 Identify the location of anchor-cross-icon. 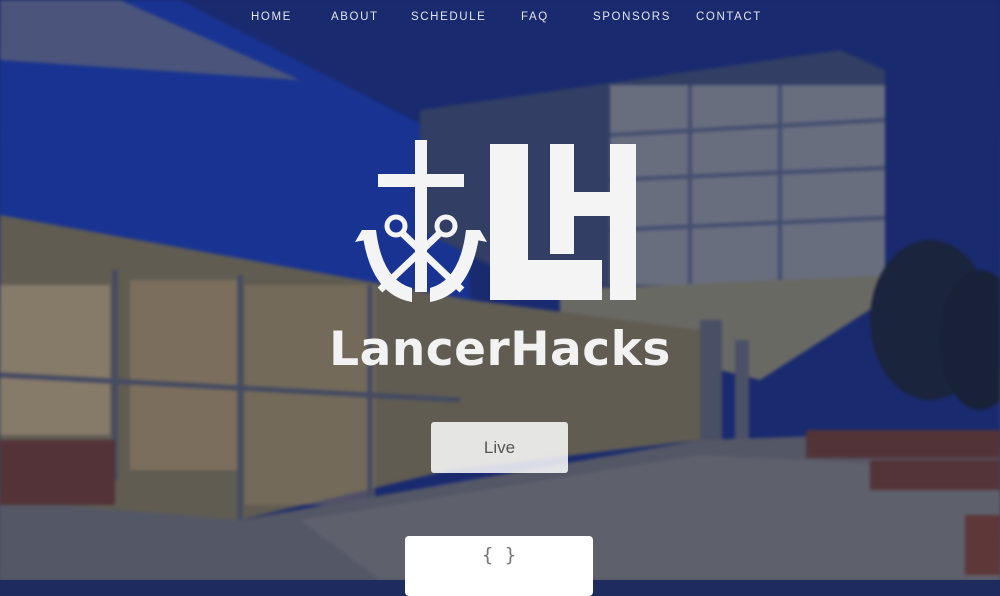
(421, 221).